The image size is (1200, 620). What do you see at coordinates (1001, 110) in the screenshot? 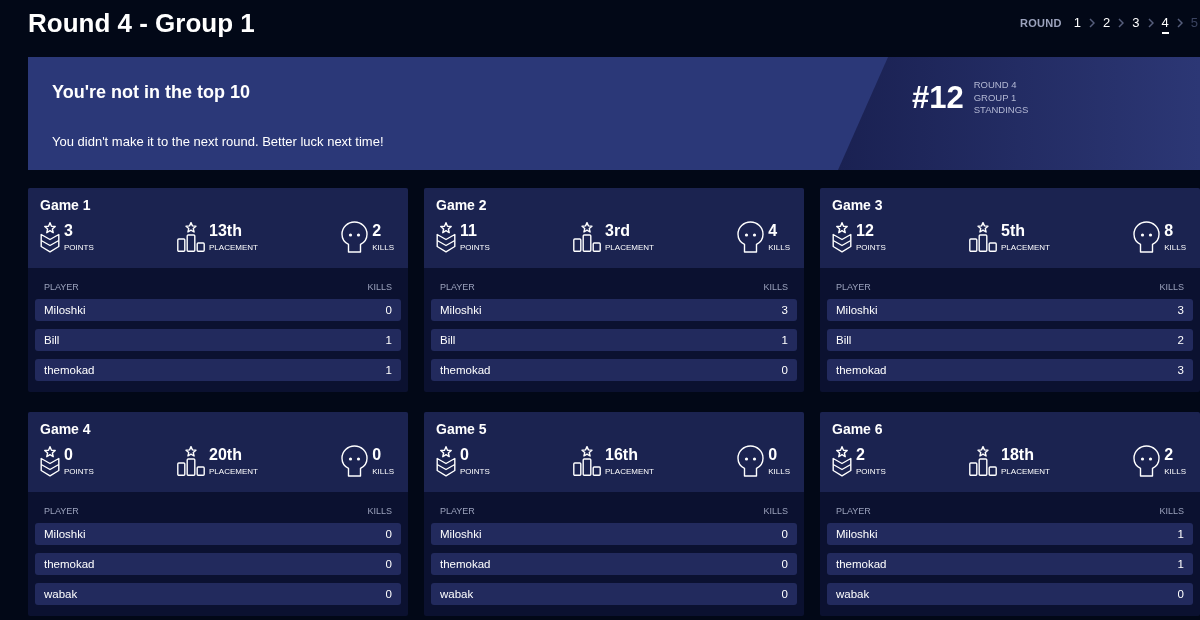
I see `standings-caption: STANDINGS` at bounding box center [1001, 110].